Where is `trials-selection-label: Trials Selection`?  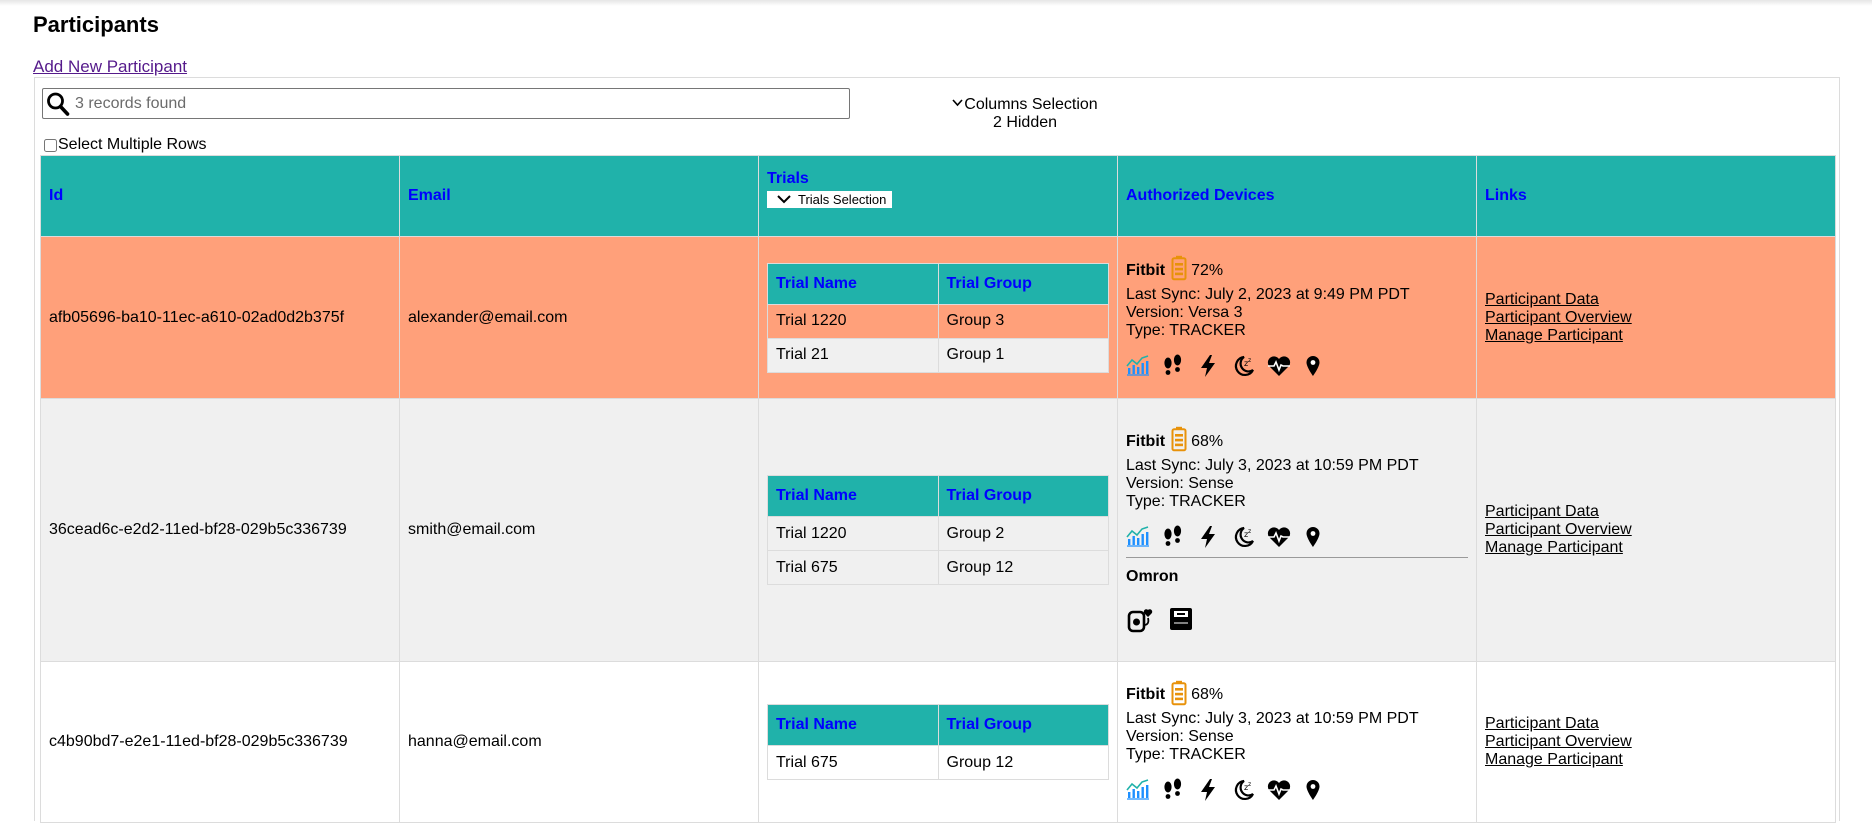 trials-selection-label: Trials Selection is located at coordinates (842, 199).